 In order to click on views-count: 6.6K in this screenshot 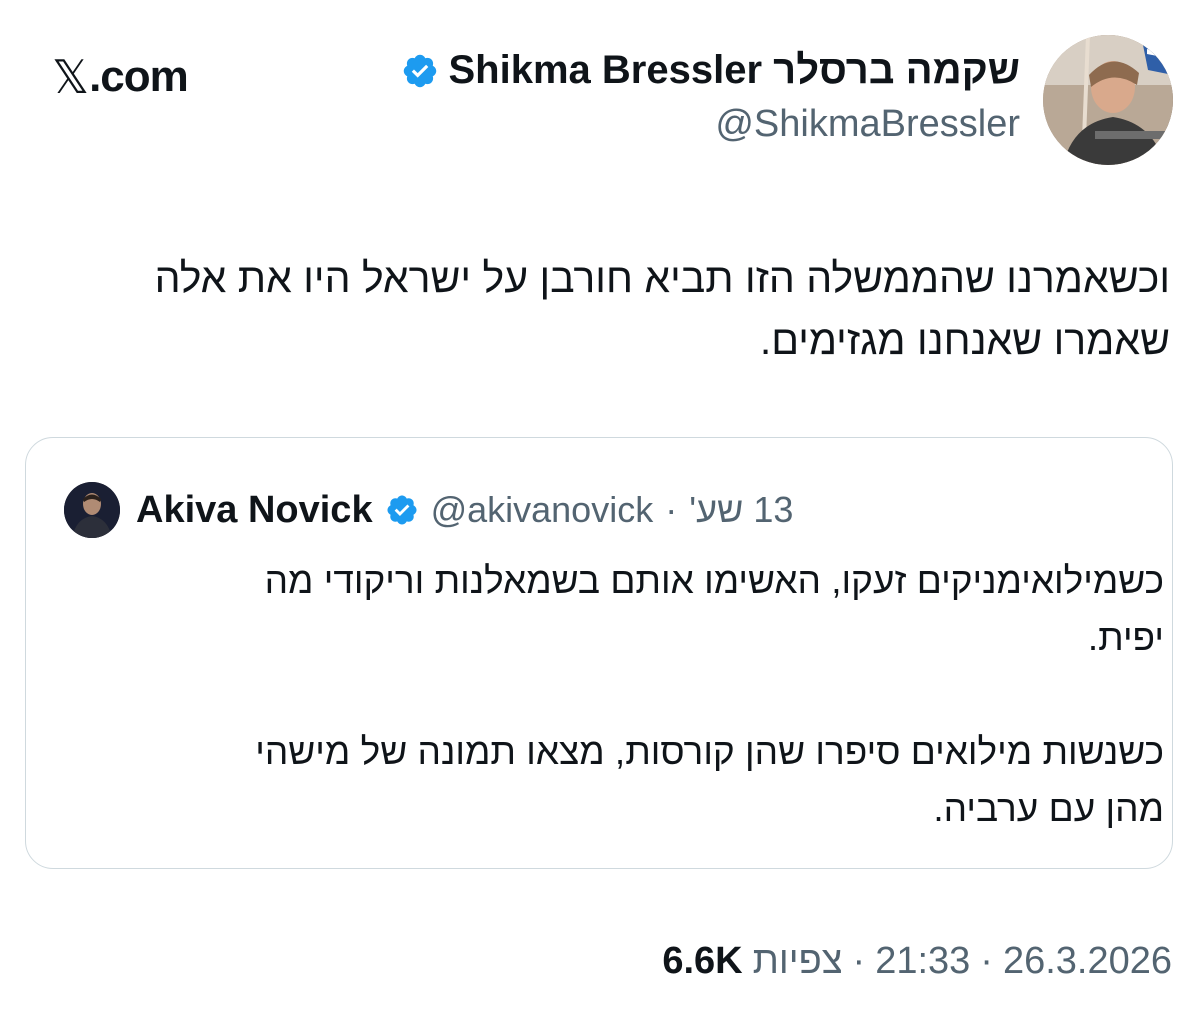, I will do `click(702, 961)`.